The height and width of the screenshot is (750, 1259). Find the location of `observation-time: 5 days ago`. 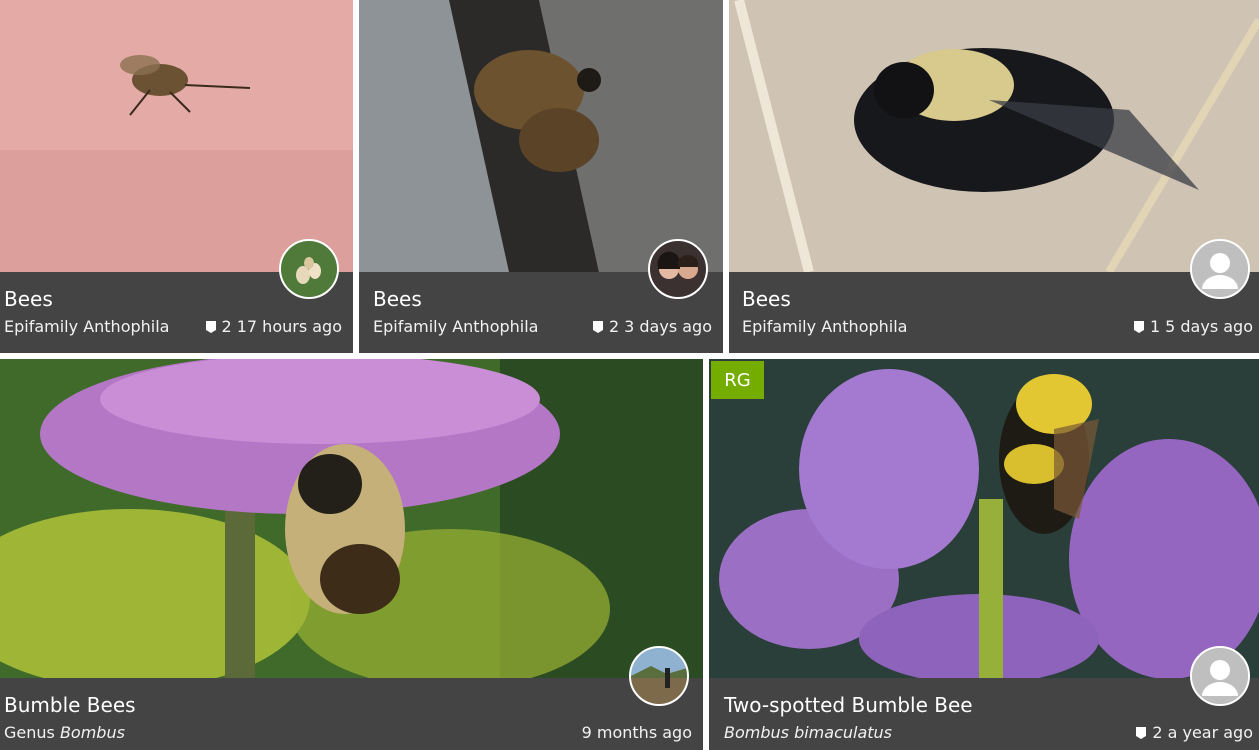

observation-time: 5 days ago is located at coordinates (1209, 326).